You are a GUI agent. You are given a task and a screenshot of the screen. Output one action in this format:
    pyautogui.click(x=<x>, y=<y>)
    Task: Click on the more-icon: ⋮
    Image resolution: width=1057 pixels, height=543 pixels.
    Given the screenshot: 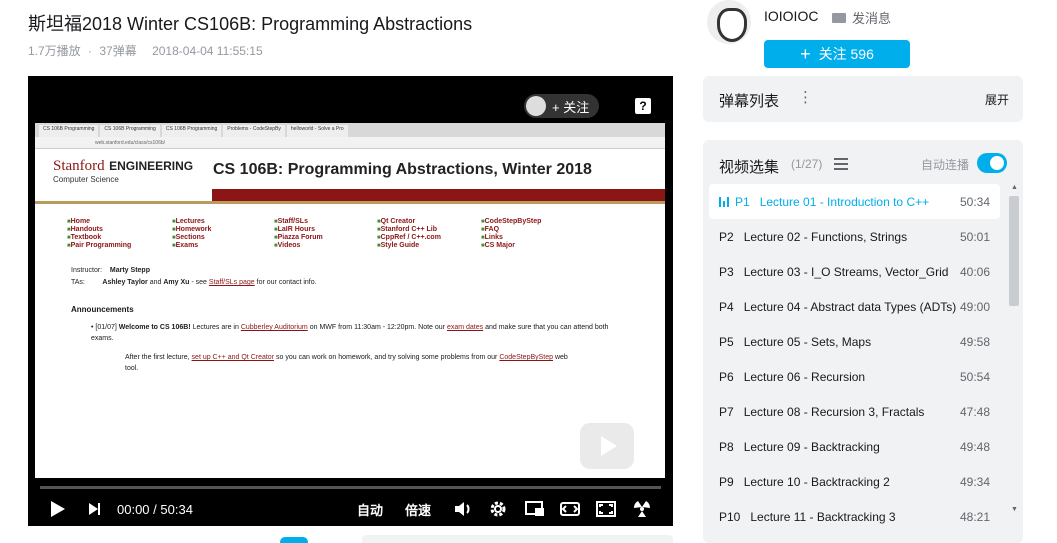 What is the action you would take?
    pyautogui.click(x=805, y=97)
    